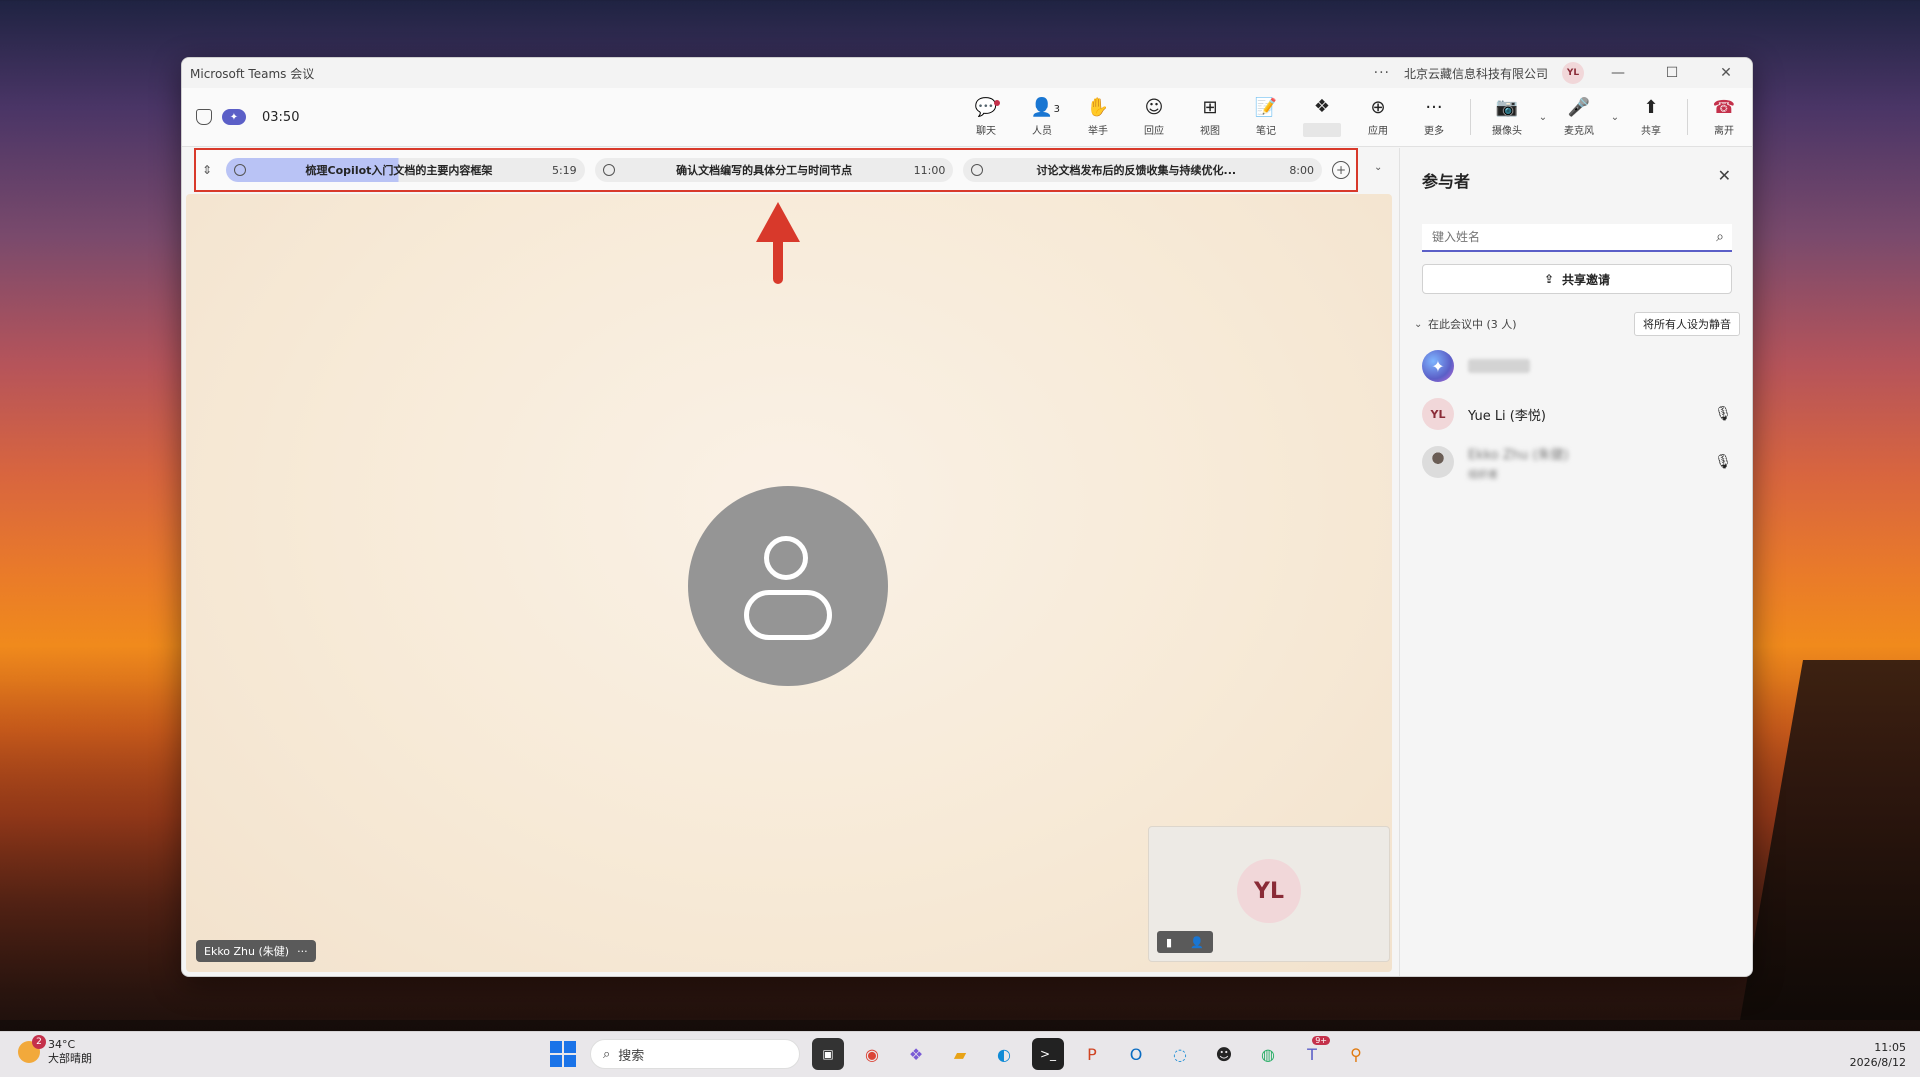 Image resolution: width=1920 pixels, height=1077 pixels. What do you see at coordinates (1378, 107) in the screenshot?
I see `apps-icon: ⊕` at bounding box center [1378, 107].